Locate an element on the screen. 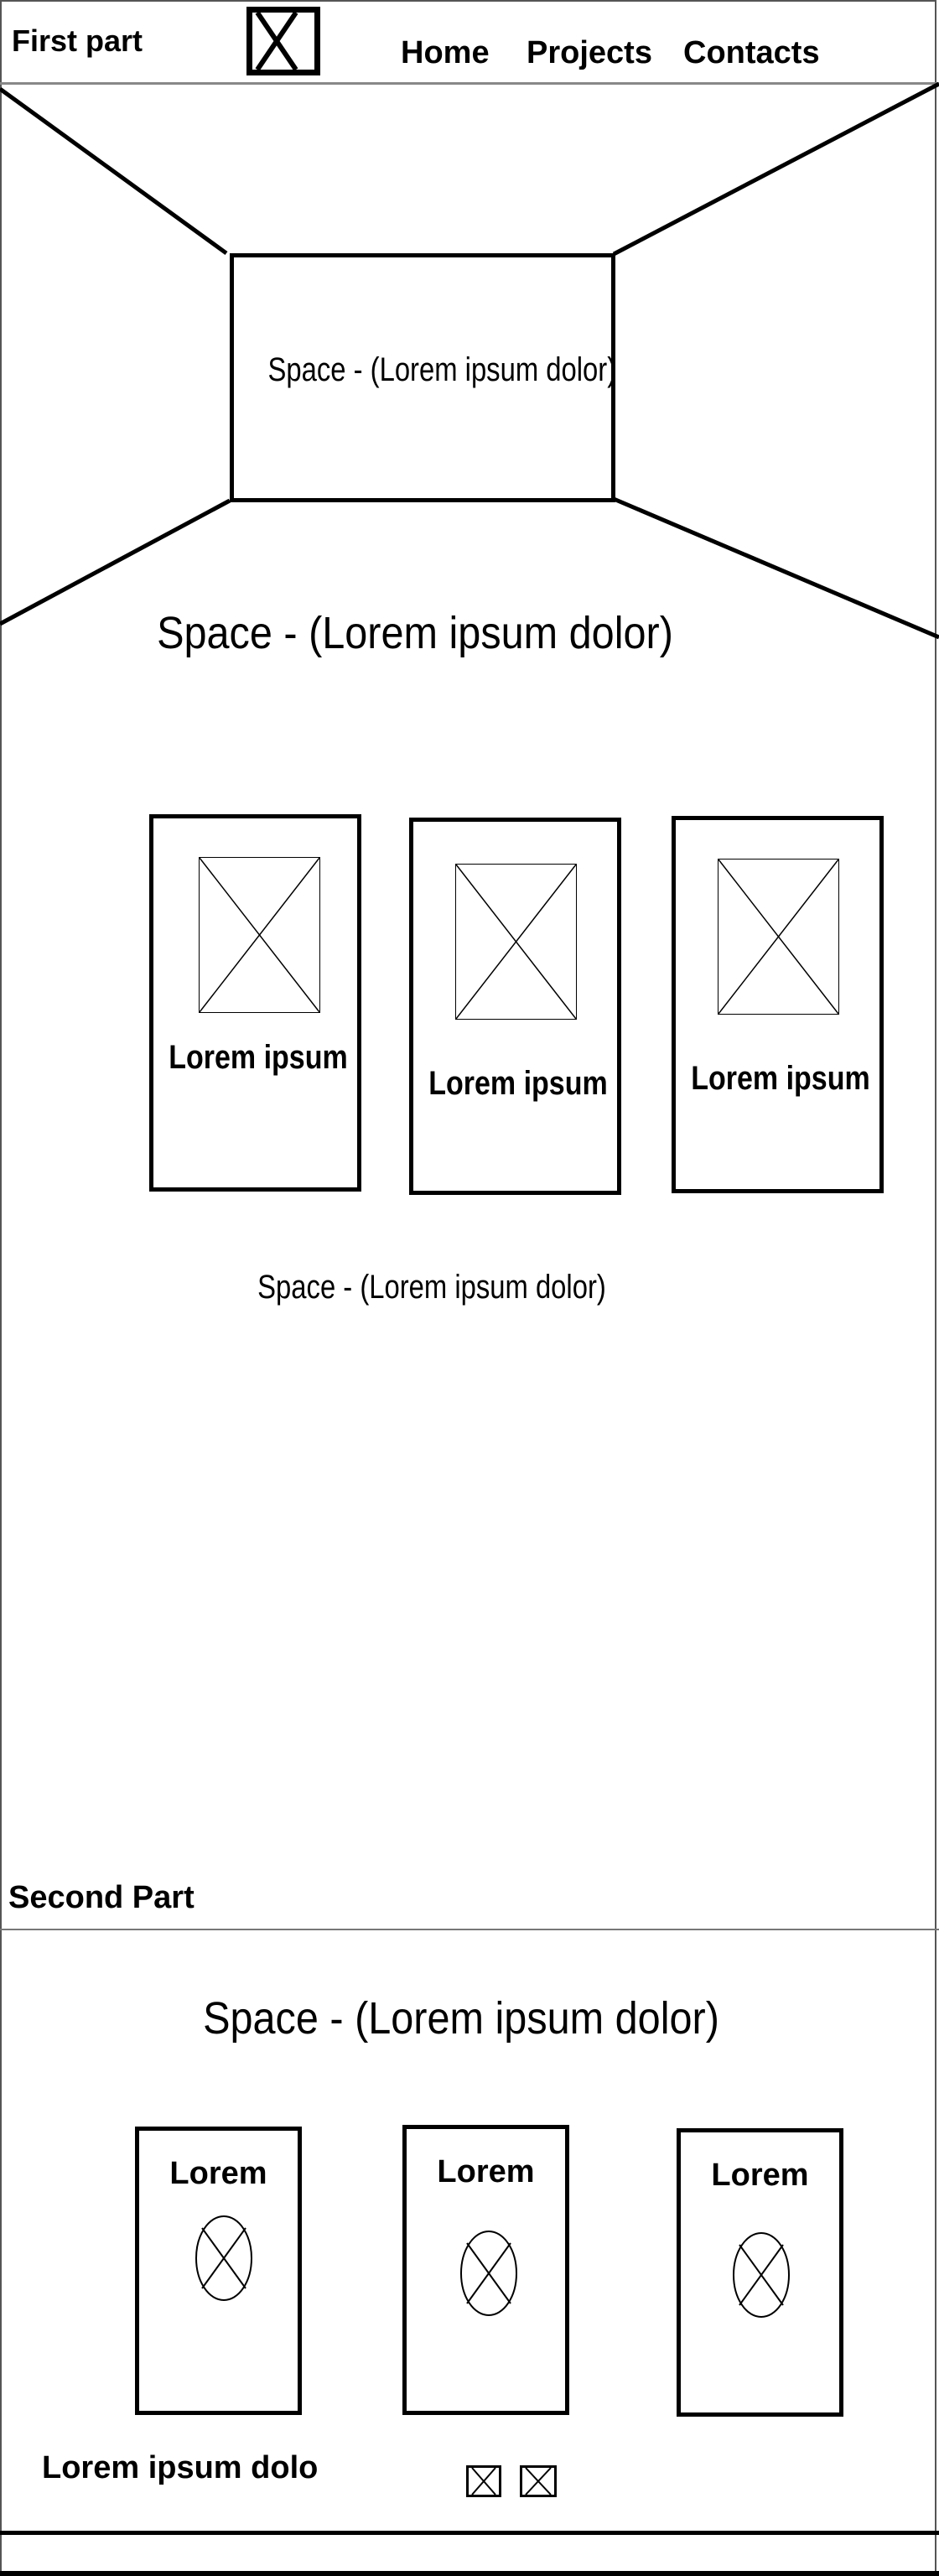 The height and width of the screenshot is (2576, 939). section1-footer-text: Space - (Lorem ipsum dolor) is located at coordinates (432, 1287).